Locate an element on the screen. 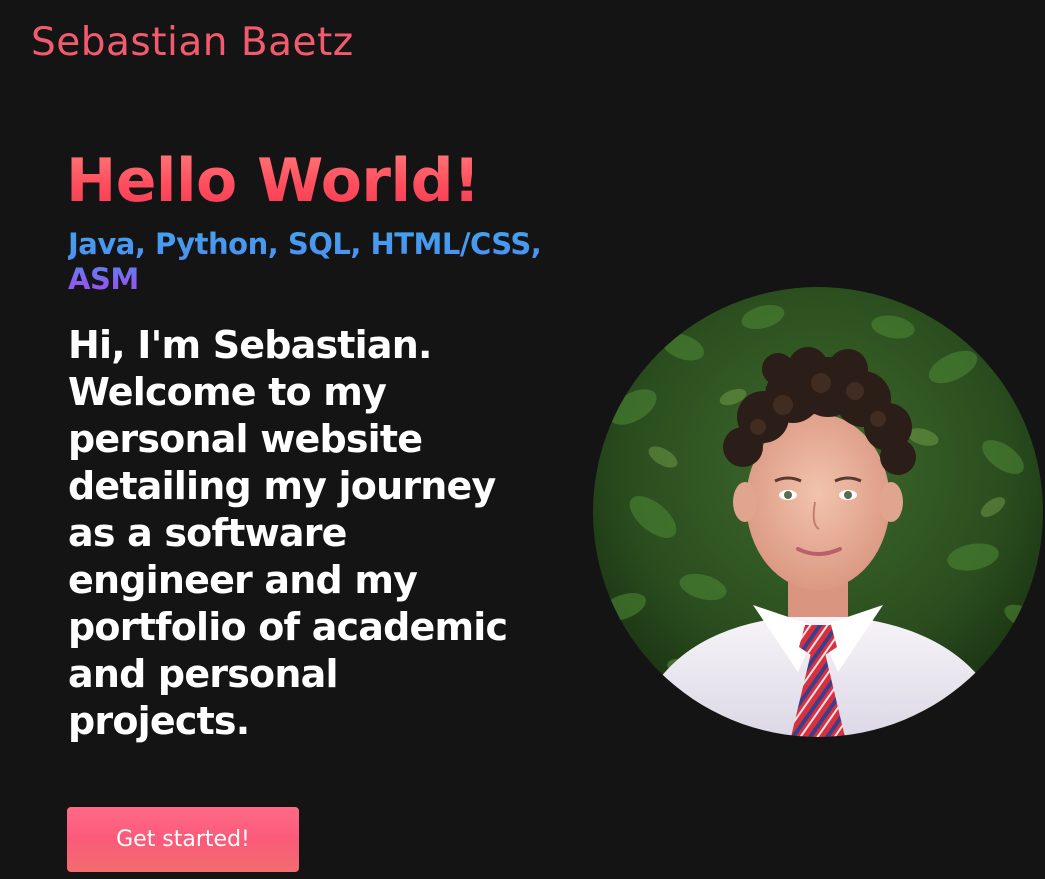  skills-subtitle: Java, Python, SQL, HTML/CSS, ASM is located at coordinates (328, 262).